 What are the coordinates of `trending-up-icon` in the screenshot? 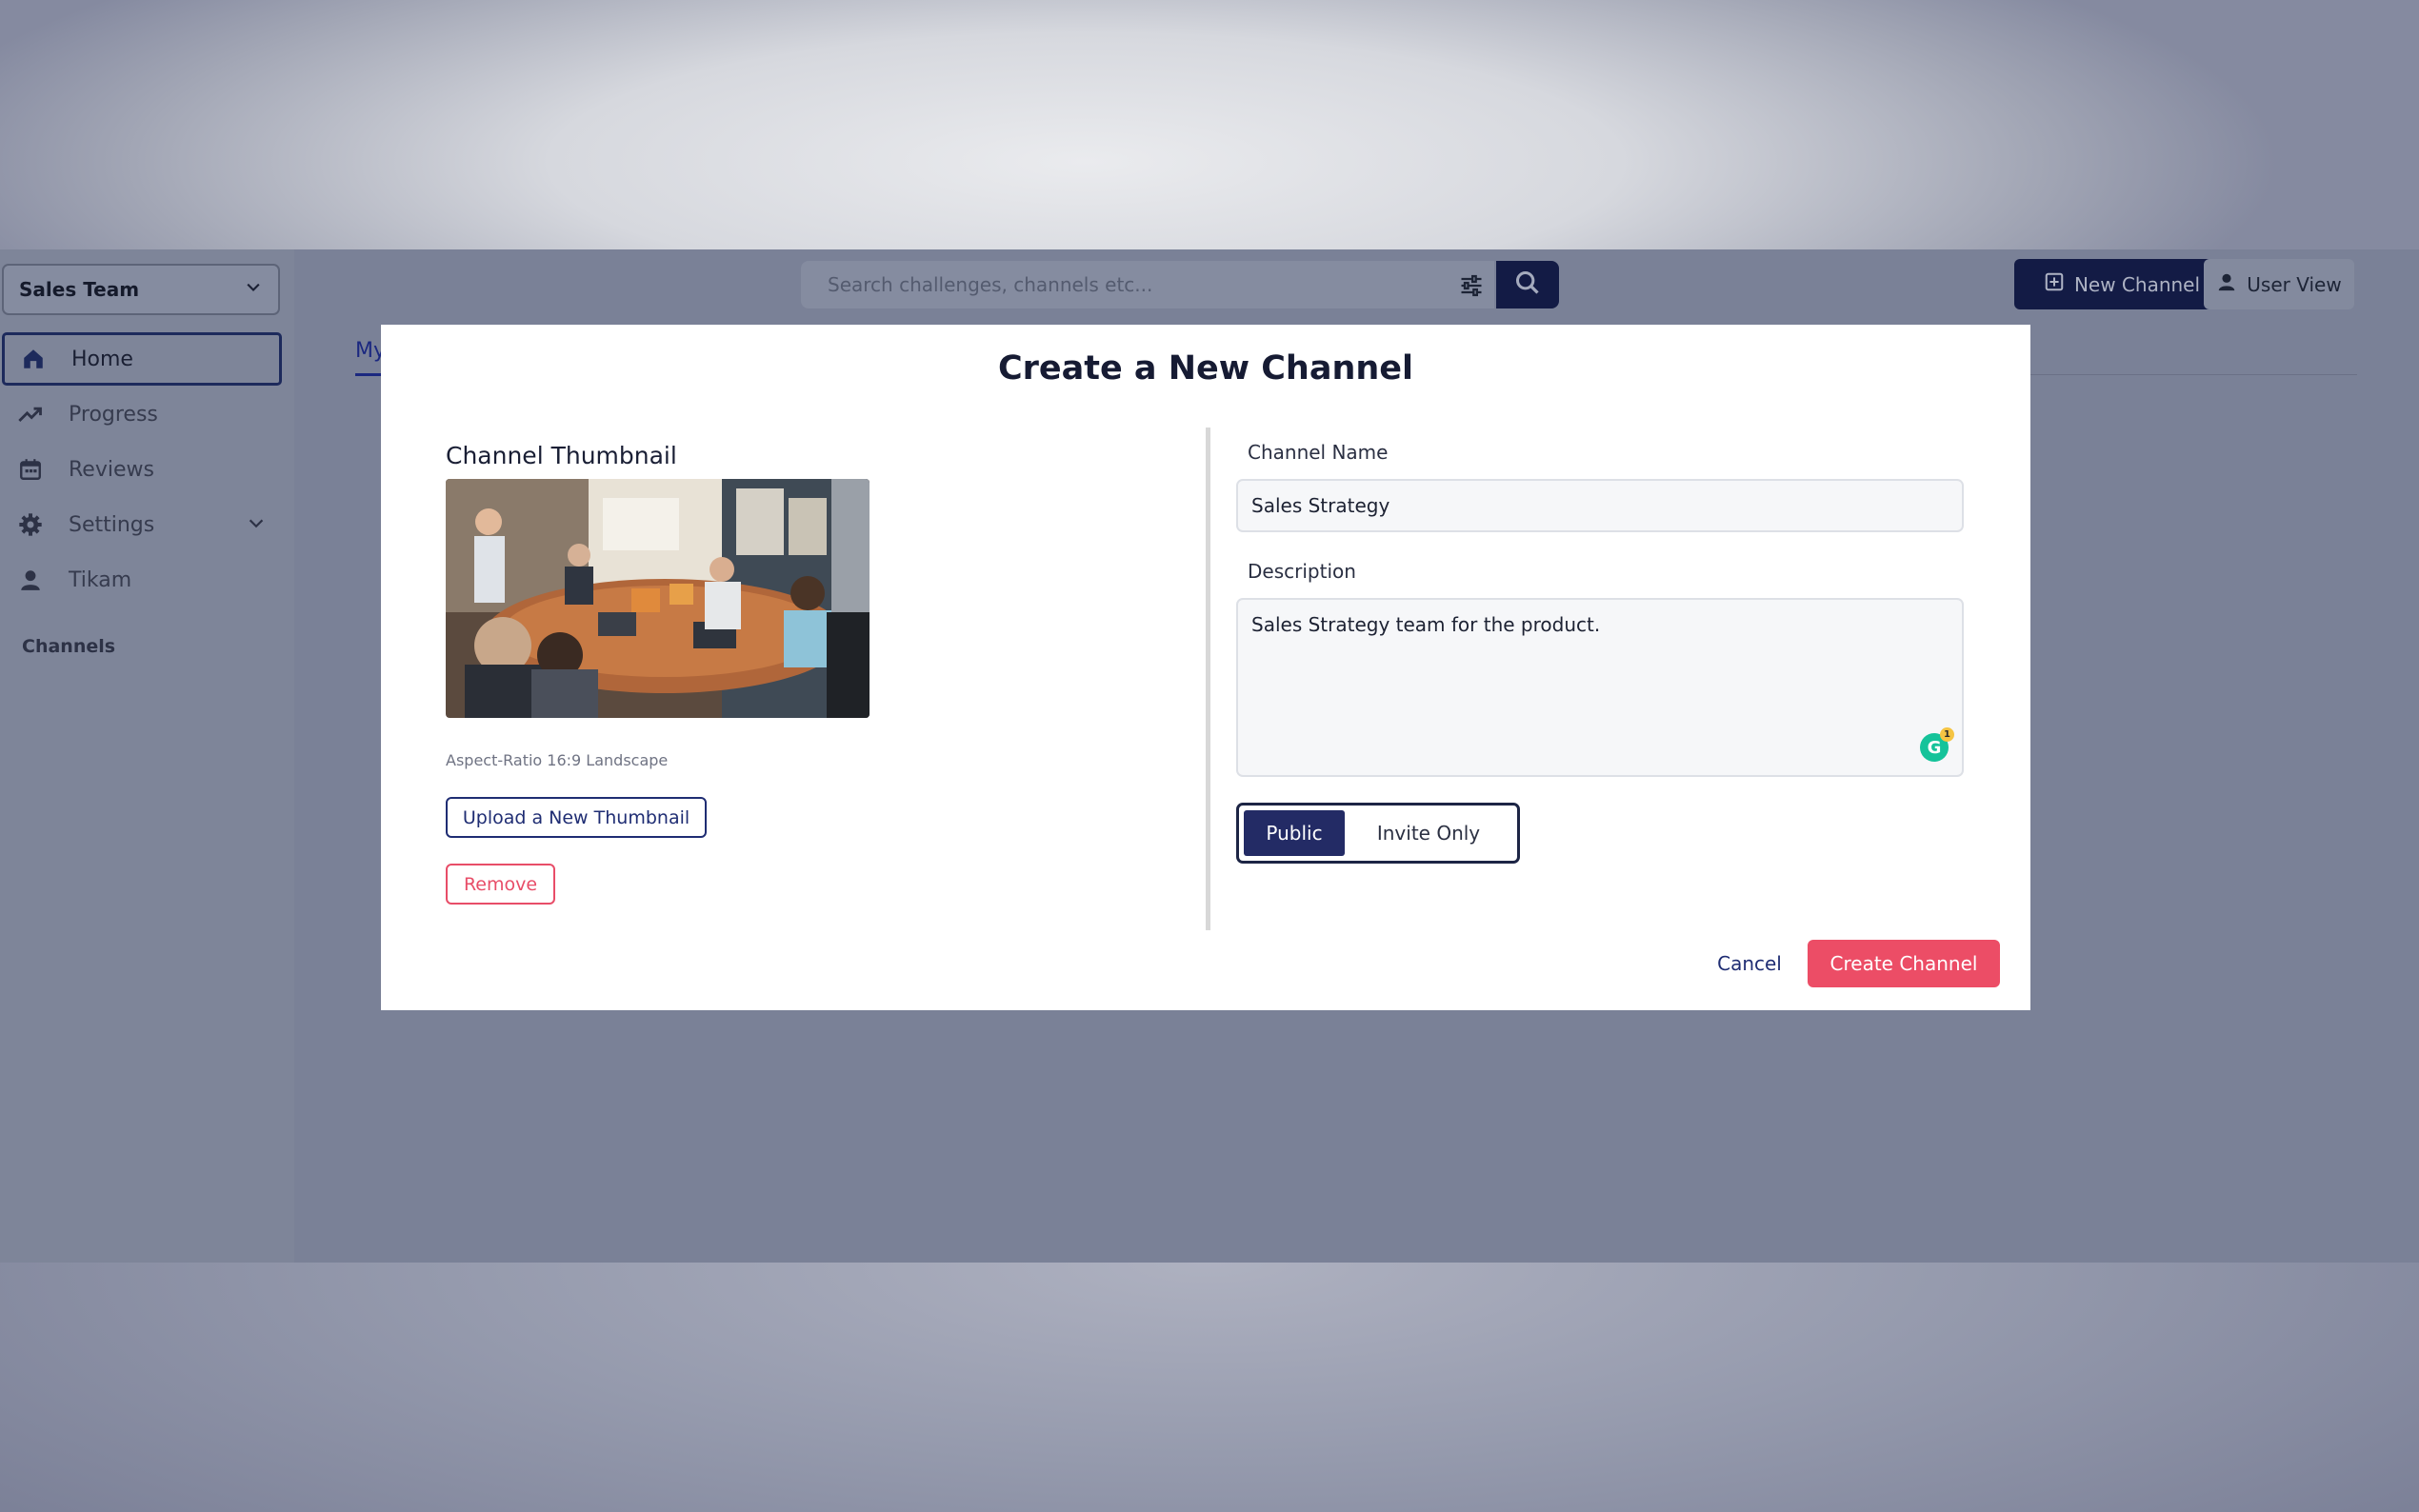 It's located at (30, 414).